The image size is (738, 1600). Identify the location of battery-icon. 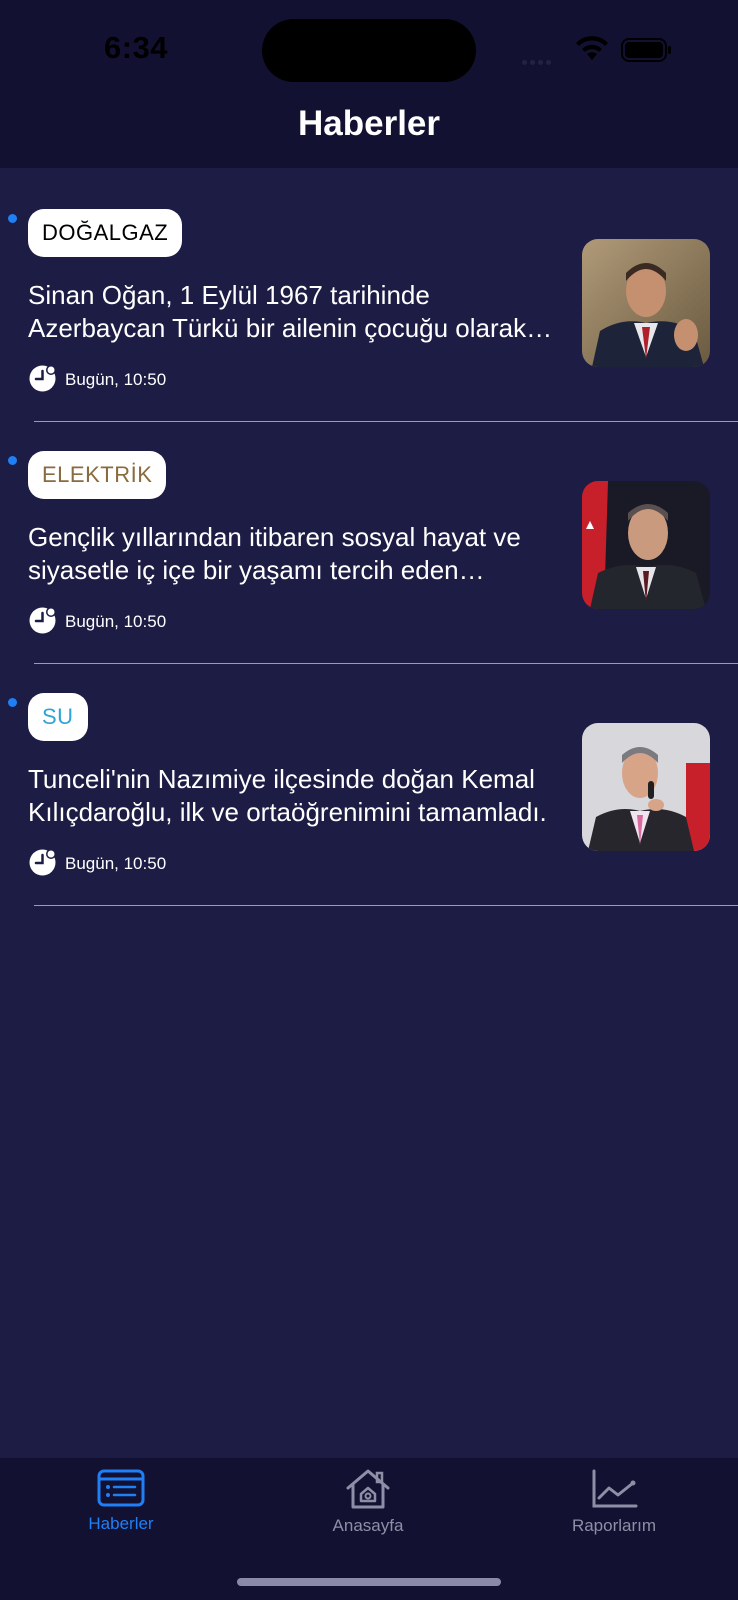
(646, 50).